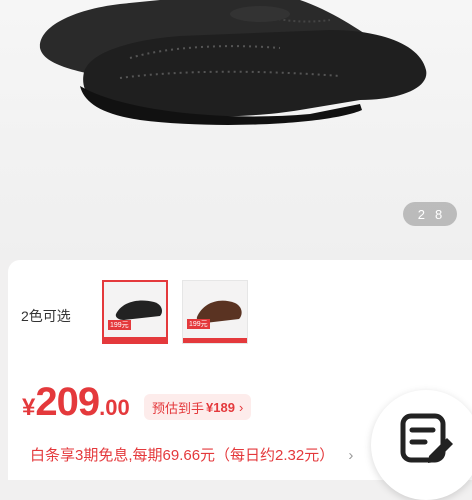 This screenshot has width=472, height=500. Describe the element at coordinates (114, 407) in the screenshot. I see `price-decimal: .00` at that location.